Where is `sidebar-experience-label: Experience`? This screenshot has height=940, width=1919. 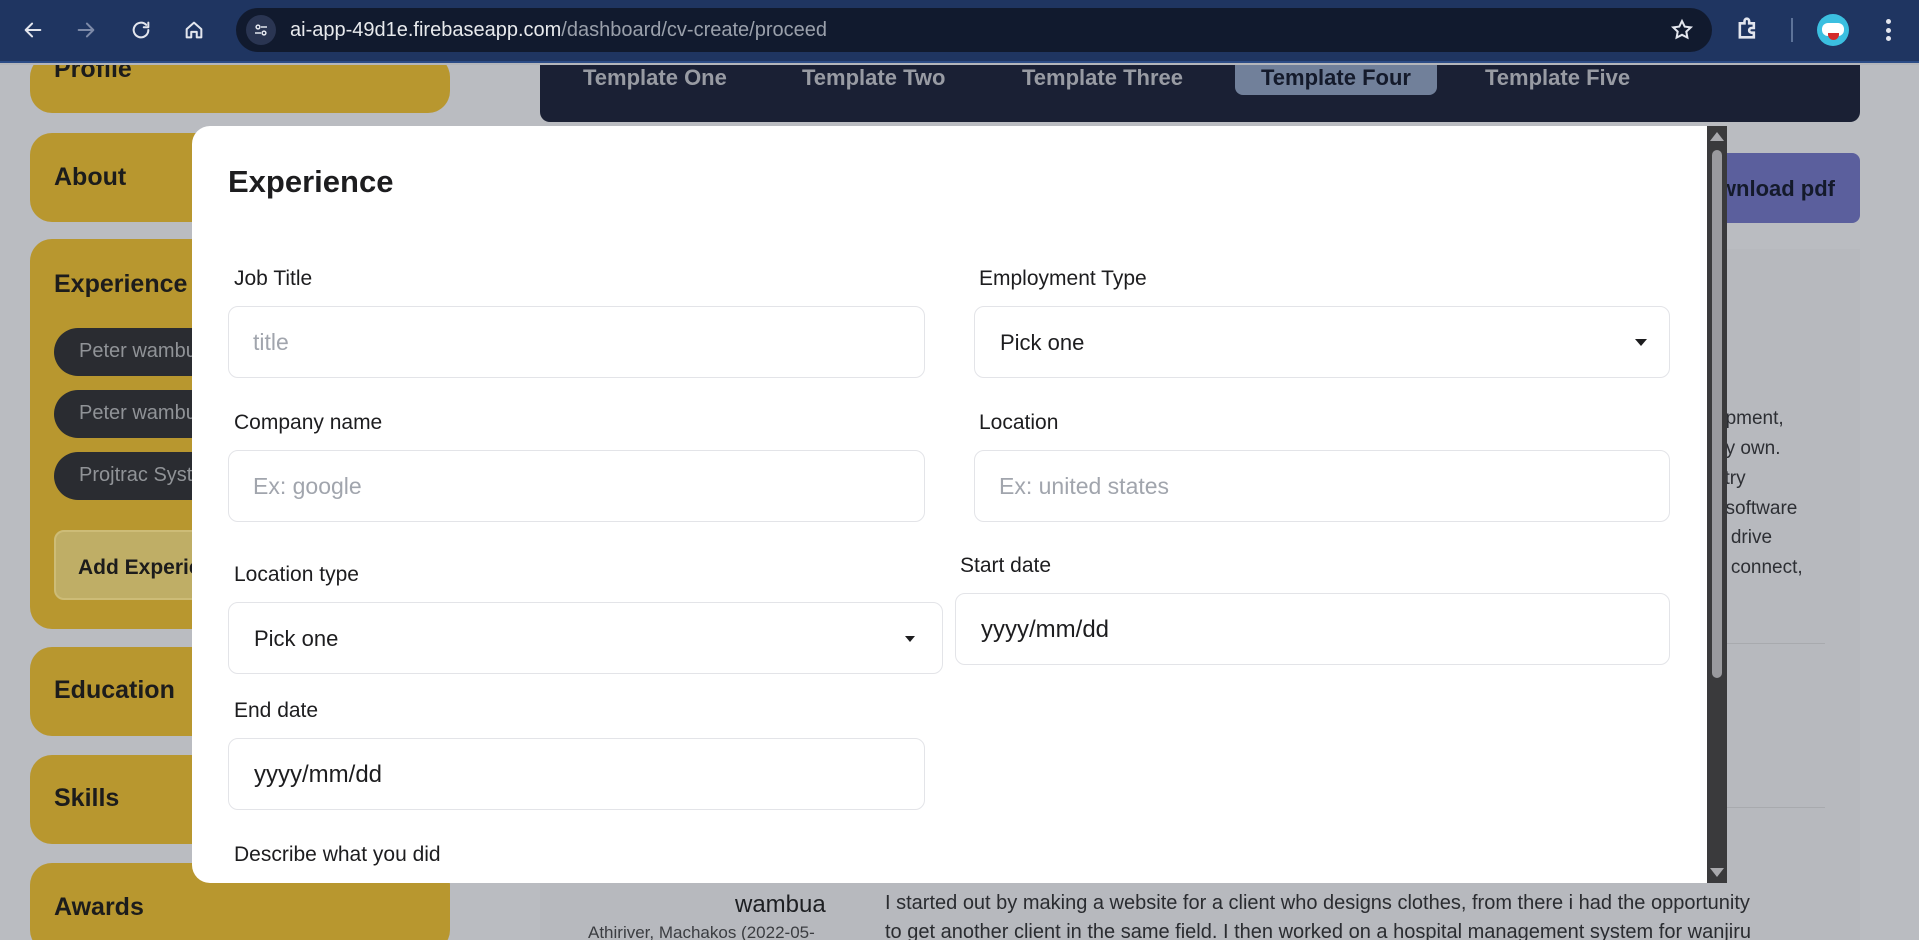
sidebar-experience-label: Experience is located at coordinates (121, 284).